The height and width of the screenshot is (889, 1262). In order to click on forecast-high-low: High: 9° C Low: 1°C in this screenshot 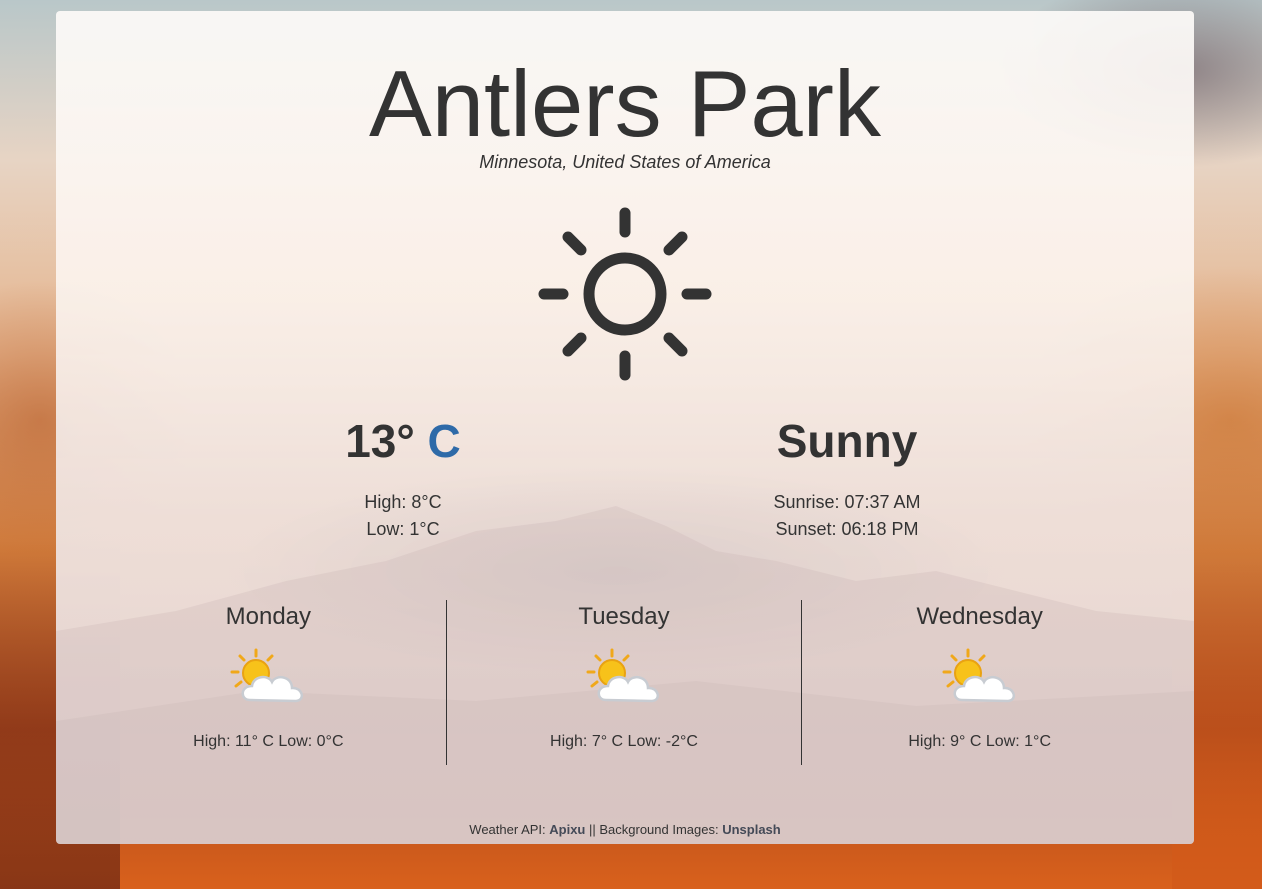, I will do `click(979, 741)`.